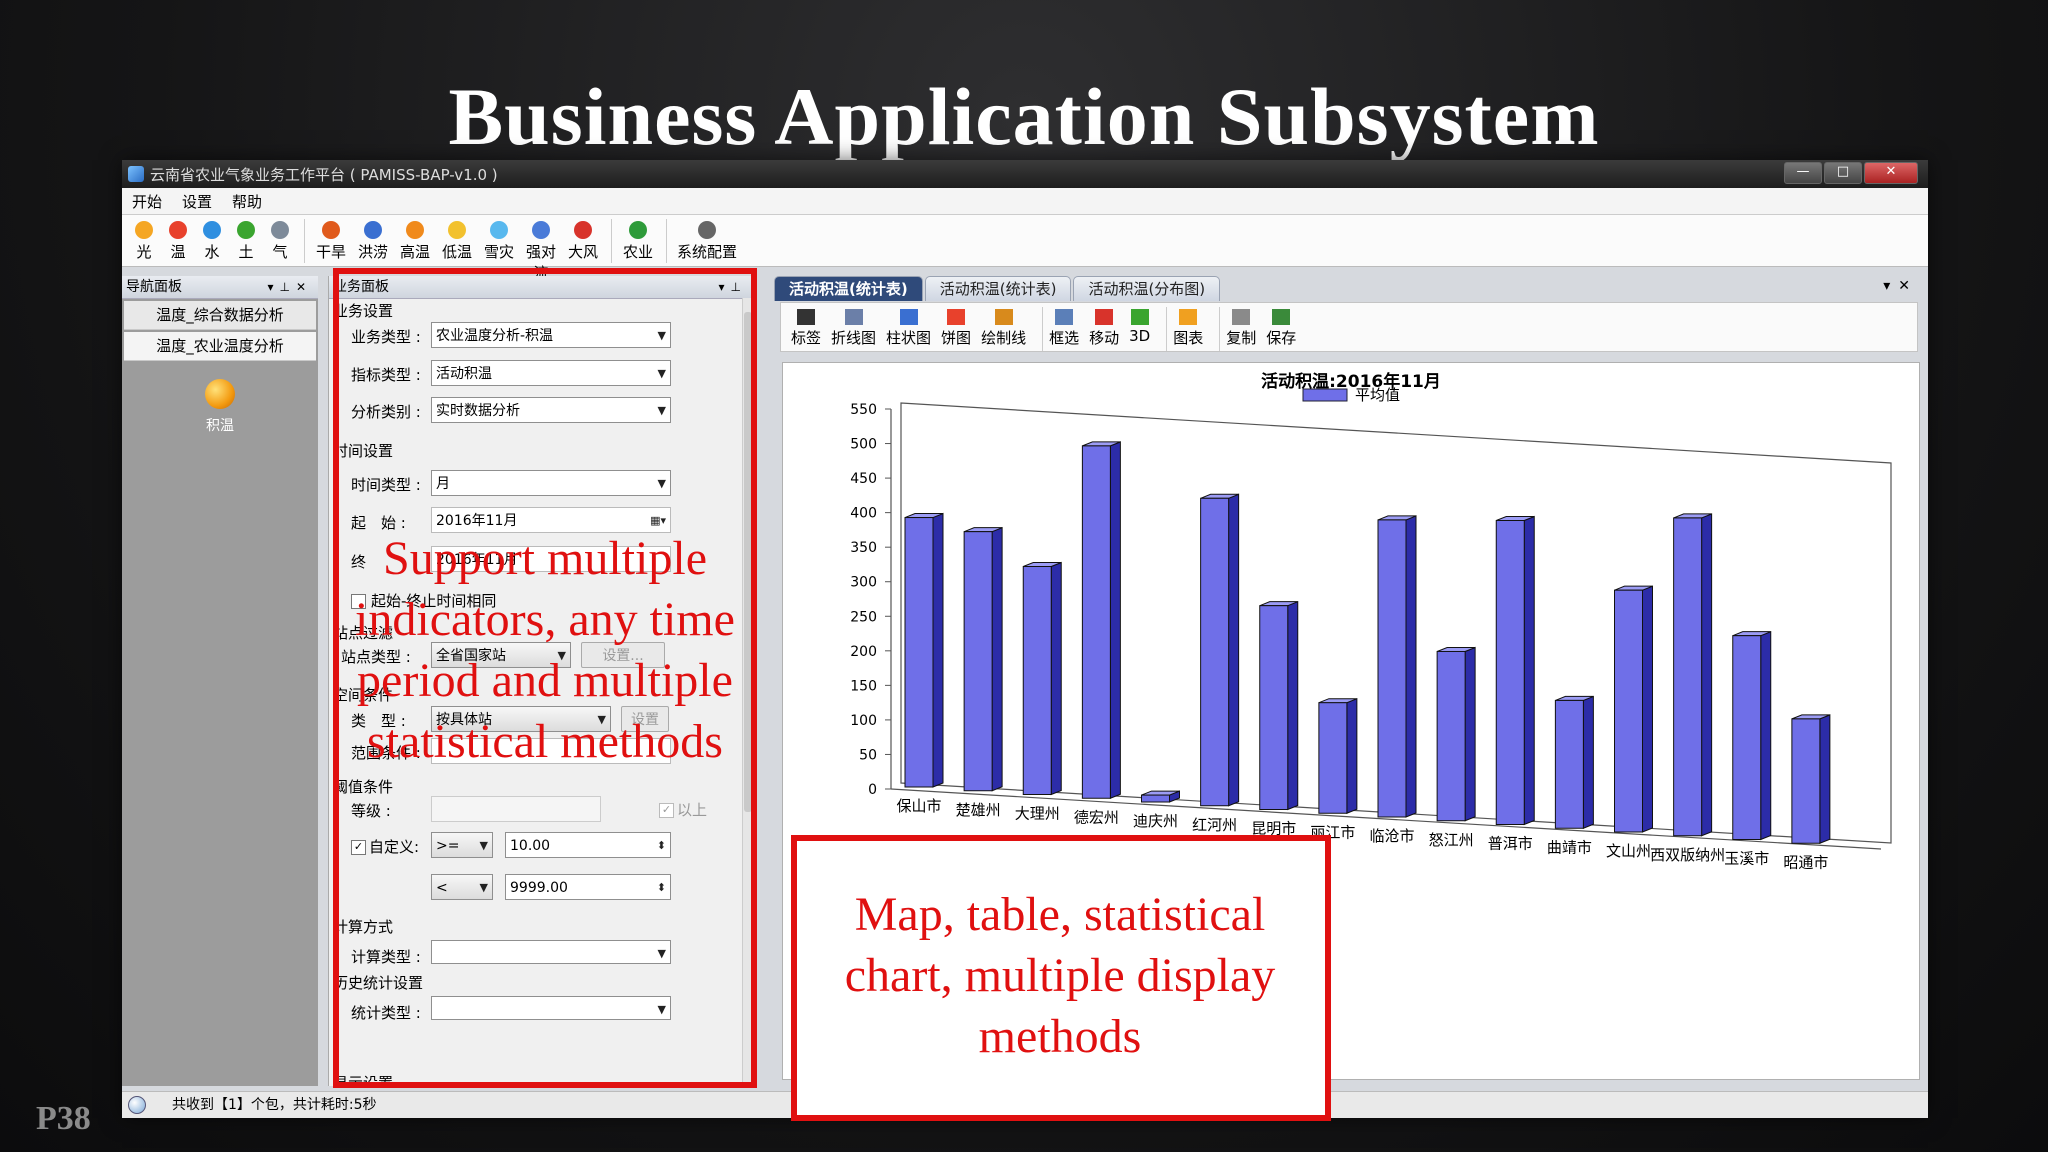 The width and height of the screenshot is (2048, 1152). What do you see at coordinates (806, 327) in the screenshot?
I see `chart-tool-0: 标签` at bounding box center [806, 327].